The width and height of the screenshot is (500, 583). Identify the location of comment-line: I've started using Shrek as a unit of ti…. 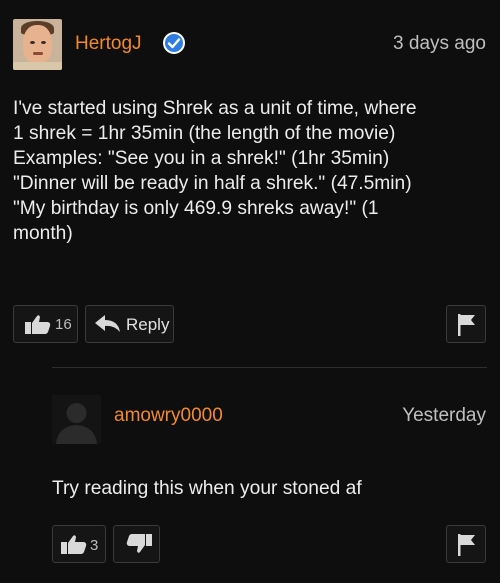
(215, 108).